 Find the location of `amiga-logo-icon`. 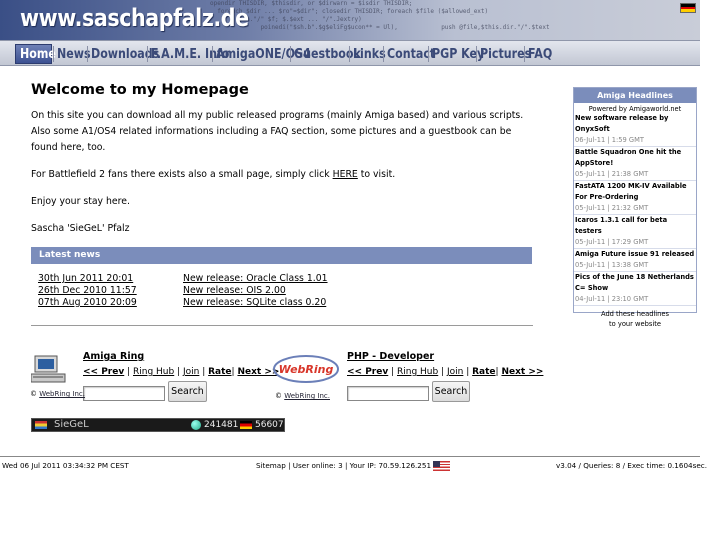

amiga-logo-icon is located at coordinates (41, 425).